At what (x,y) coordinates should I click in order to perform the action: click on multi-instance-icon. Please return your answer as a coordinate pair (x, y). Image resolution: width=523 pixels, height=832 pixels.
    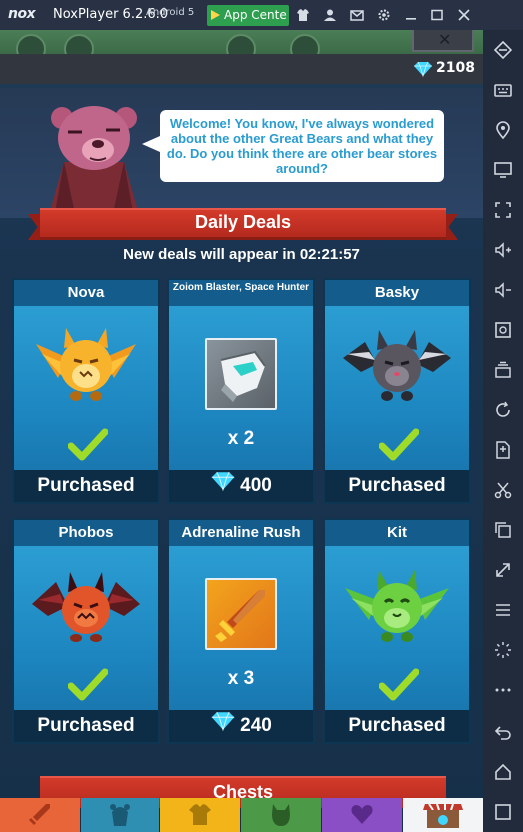
    Looking at the image, I should click on (503, 370).